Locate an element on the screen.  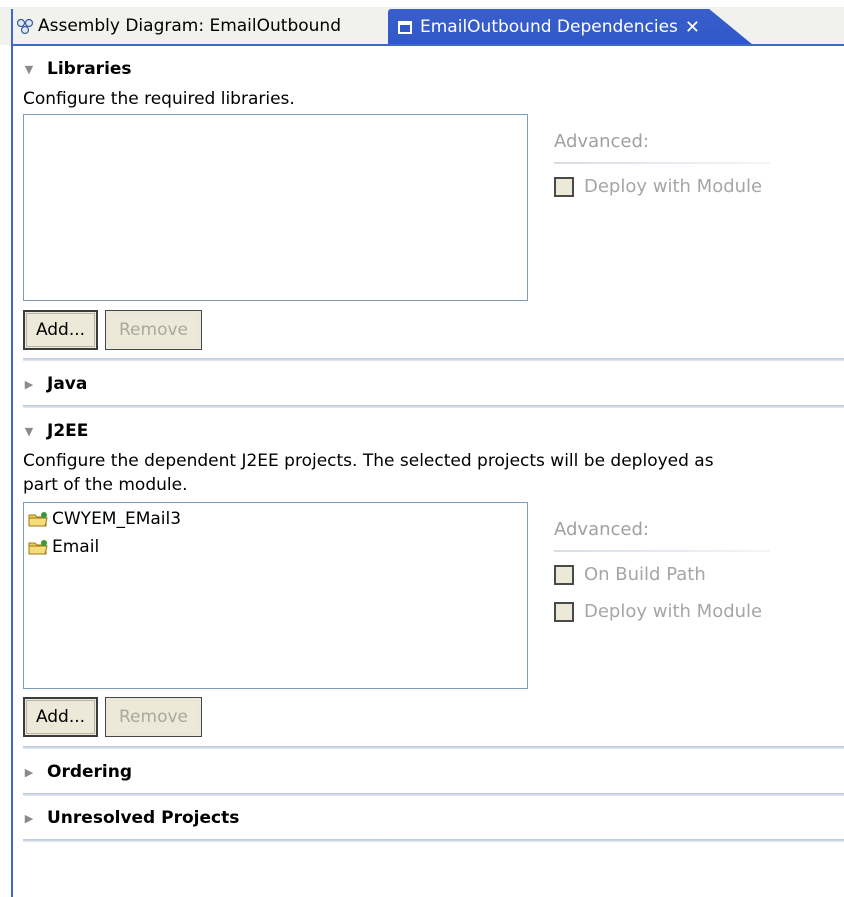
tab-label: Assembly Diagram: EmailOutbound is located at coordinates (189, 26).